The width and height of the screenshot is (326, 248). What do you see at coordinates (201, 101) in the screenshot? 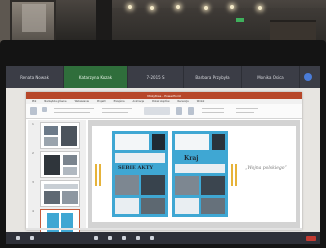
I see `tab-view: Widok` at bounding box center [201, 101].